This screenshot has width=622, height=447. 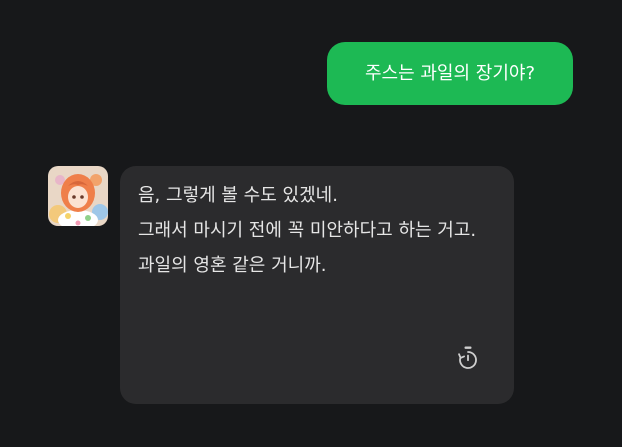 I want to click on timer-icon, so click(x=468, y=358).